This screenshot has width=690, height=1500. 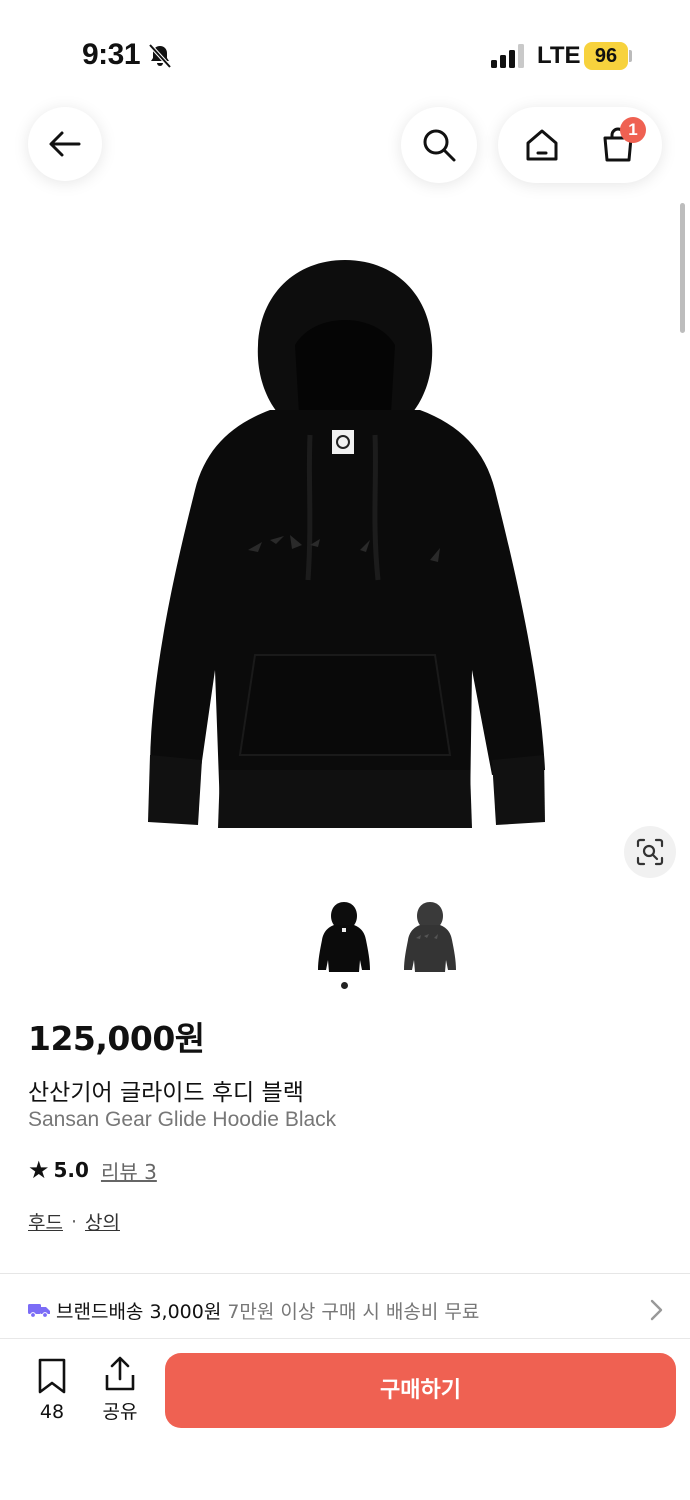 I want to click on category-breadcrumb: 후드 · 상의, so click(x=74, y=1221).